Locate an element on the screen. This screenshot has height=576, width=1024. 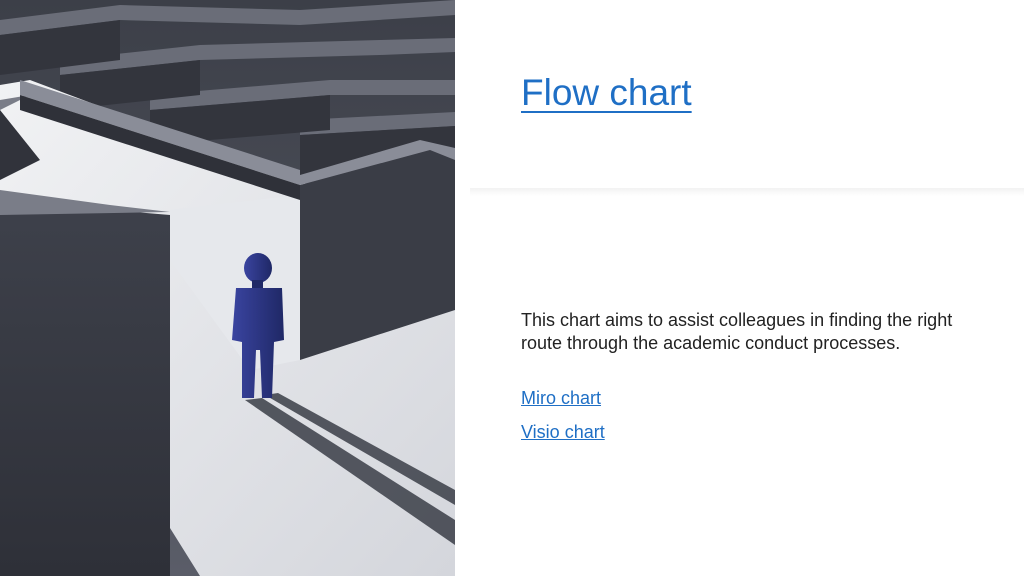
slide-title: Flow chart is located at coordinates (606, 92).